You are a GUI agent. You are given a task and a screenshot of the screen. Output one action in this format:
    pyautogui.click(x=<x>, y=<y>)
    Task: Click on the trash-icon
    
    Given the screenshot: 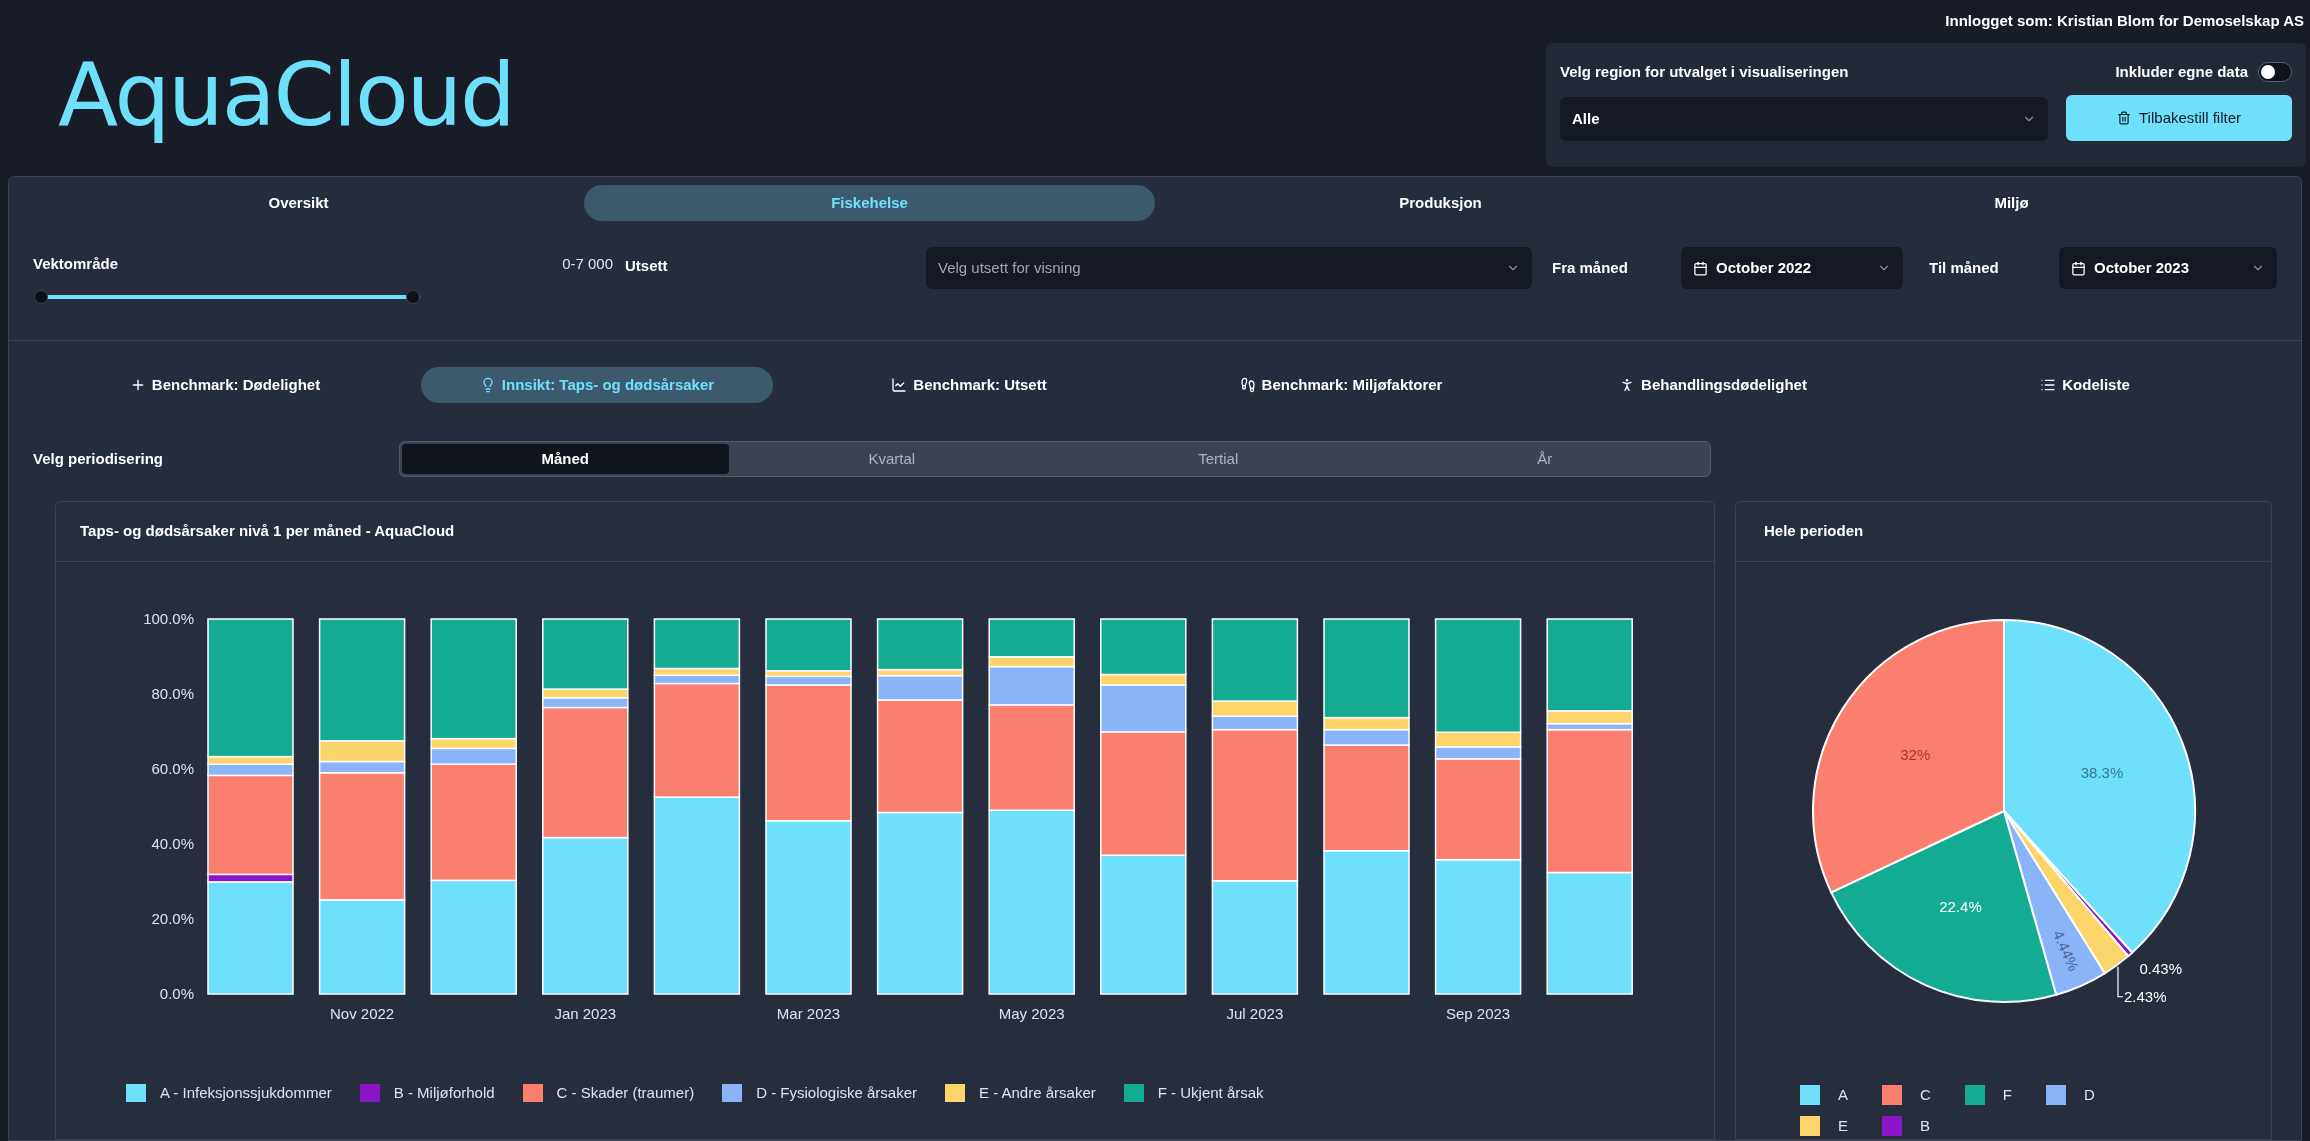 What is the action you would take?
    pyautogui.click(x=2124, y=118)
    